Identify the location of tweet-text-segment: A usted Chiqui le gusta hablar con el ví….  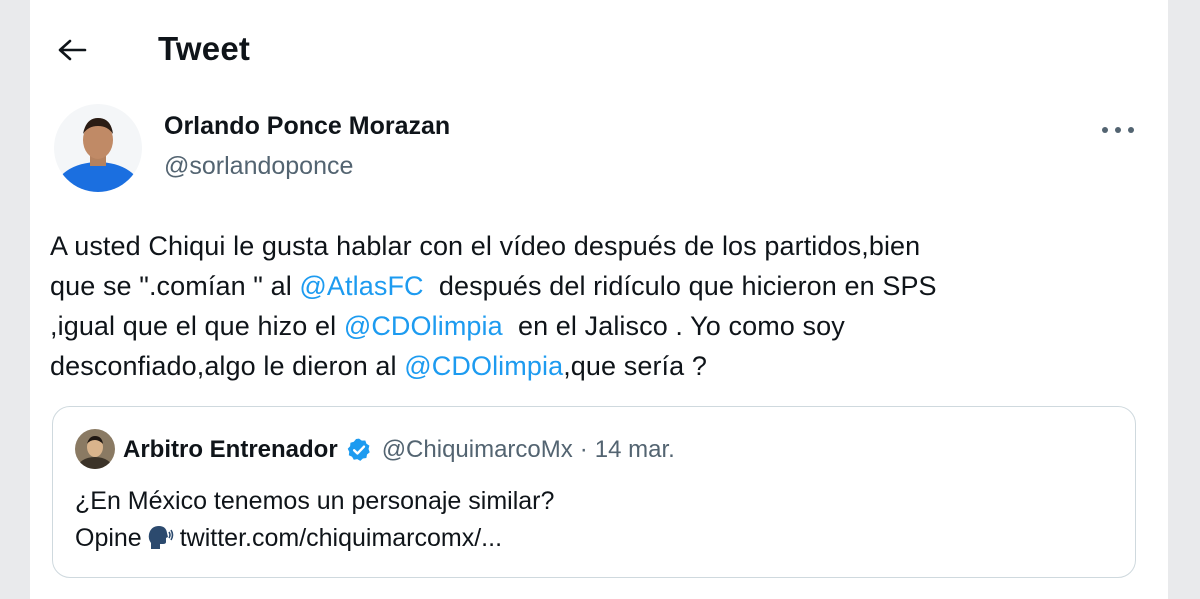
(485, 246).